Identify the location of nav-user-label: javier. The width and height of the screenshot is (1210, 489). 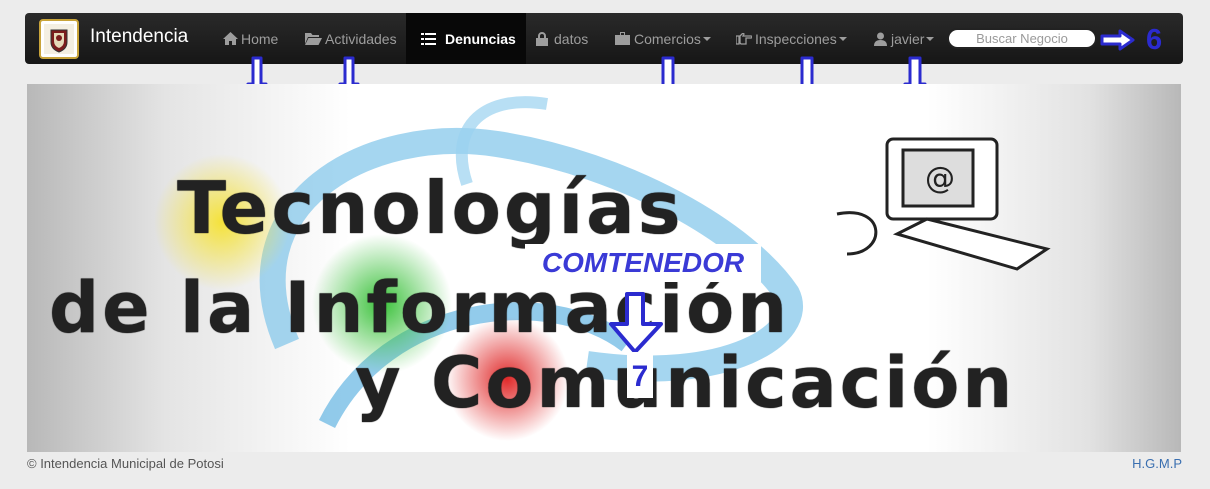
(908, 38).